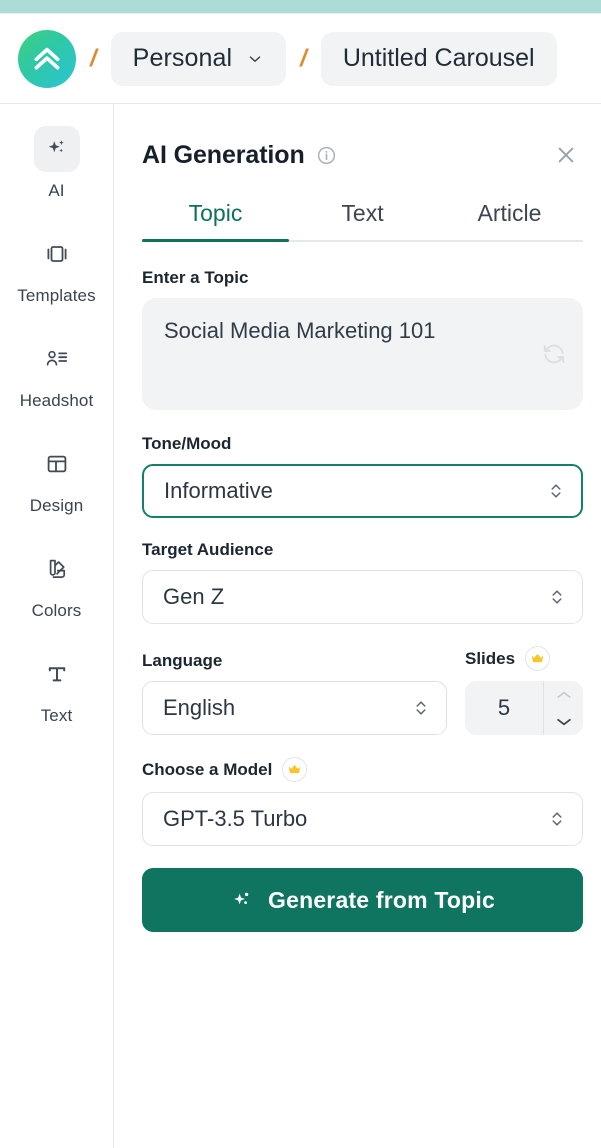 This screenshot has width=601, height=1148. I want to click on tab-text: Text, so click(362, 220).